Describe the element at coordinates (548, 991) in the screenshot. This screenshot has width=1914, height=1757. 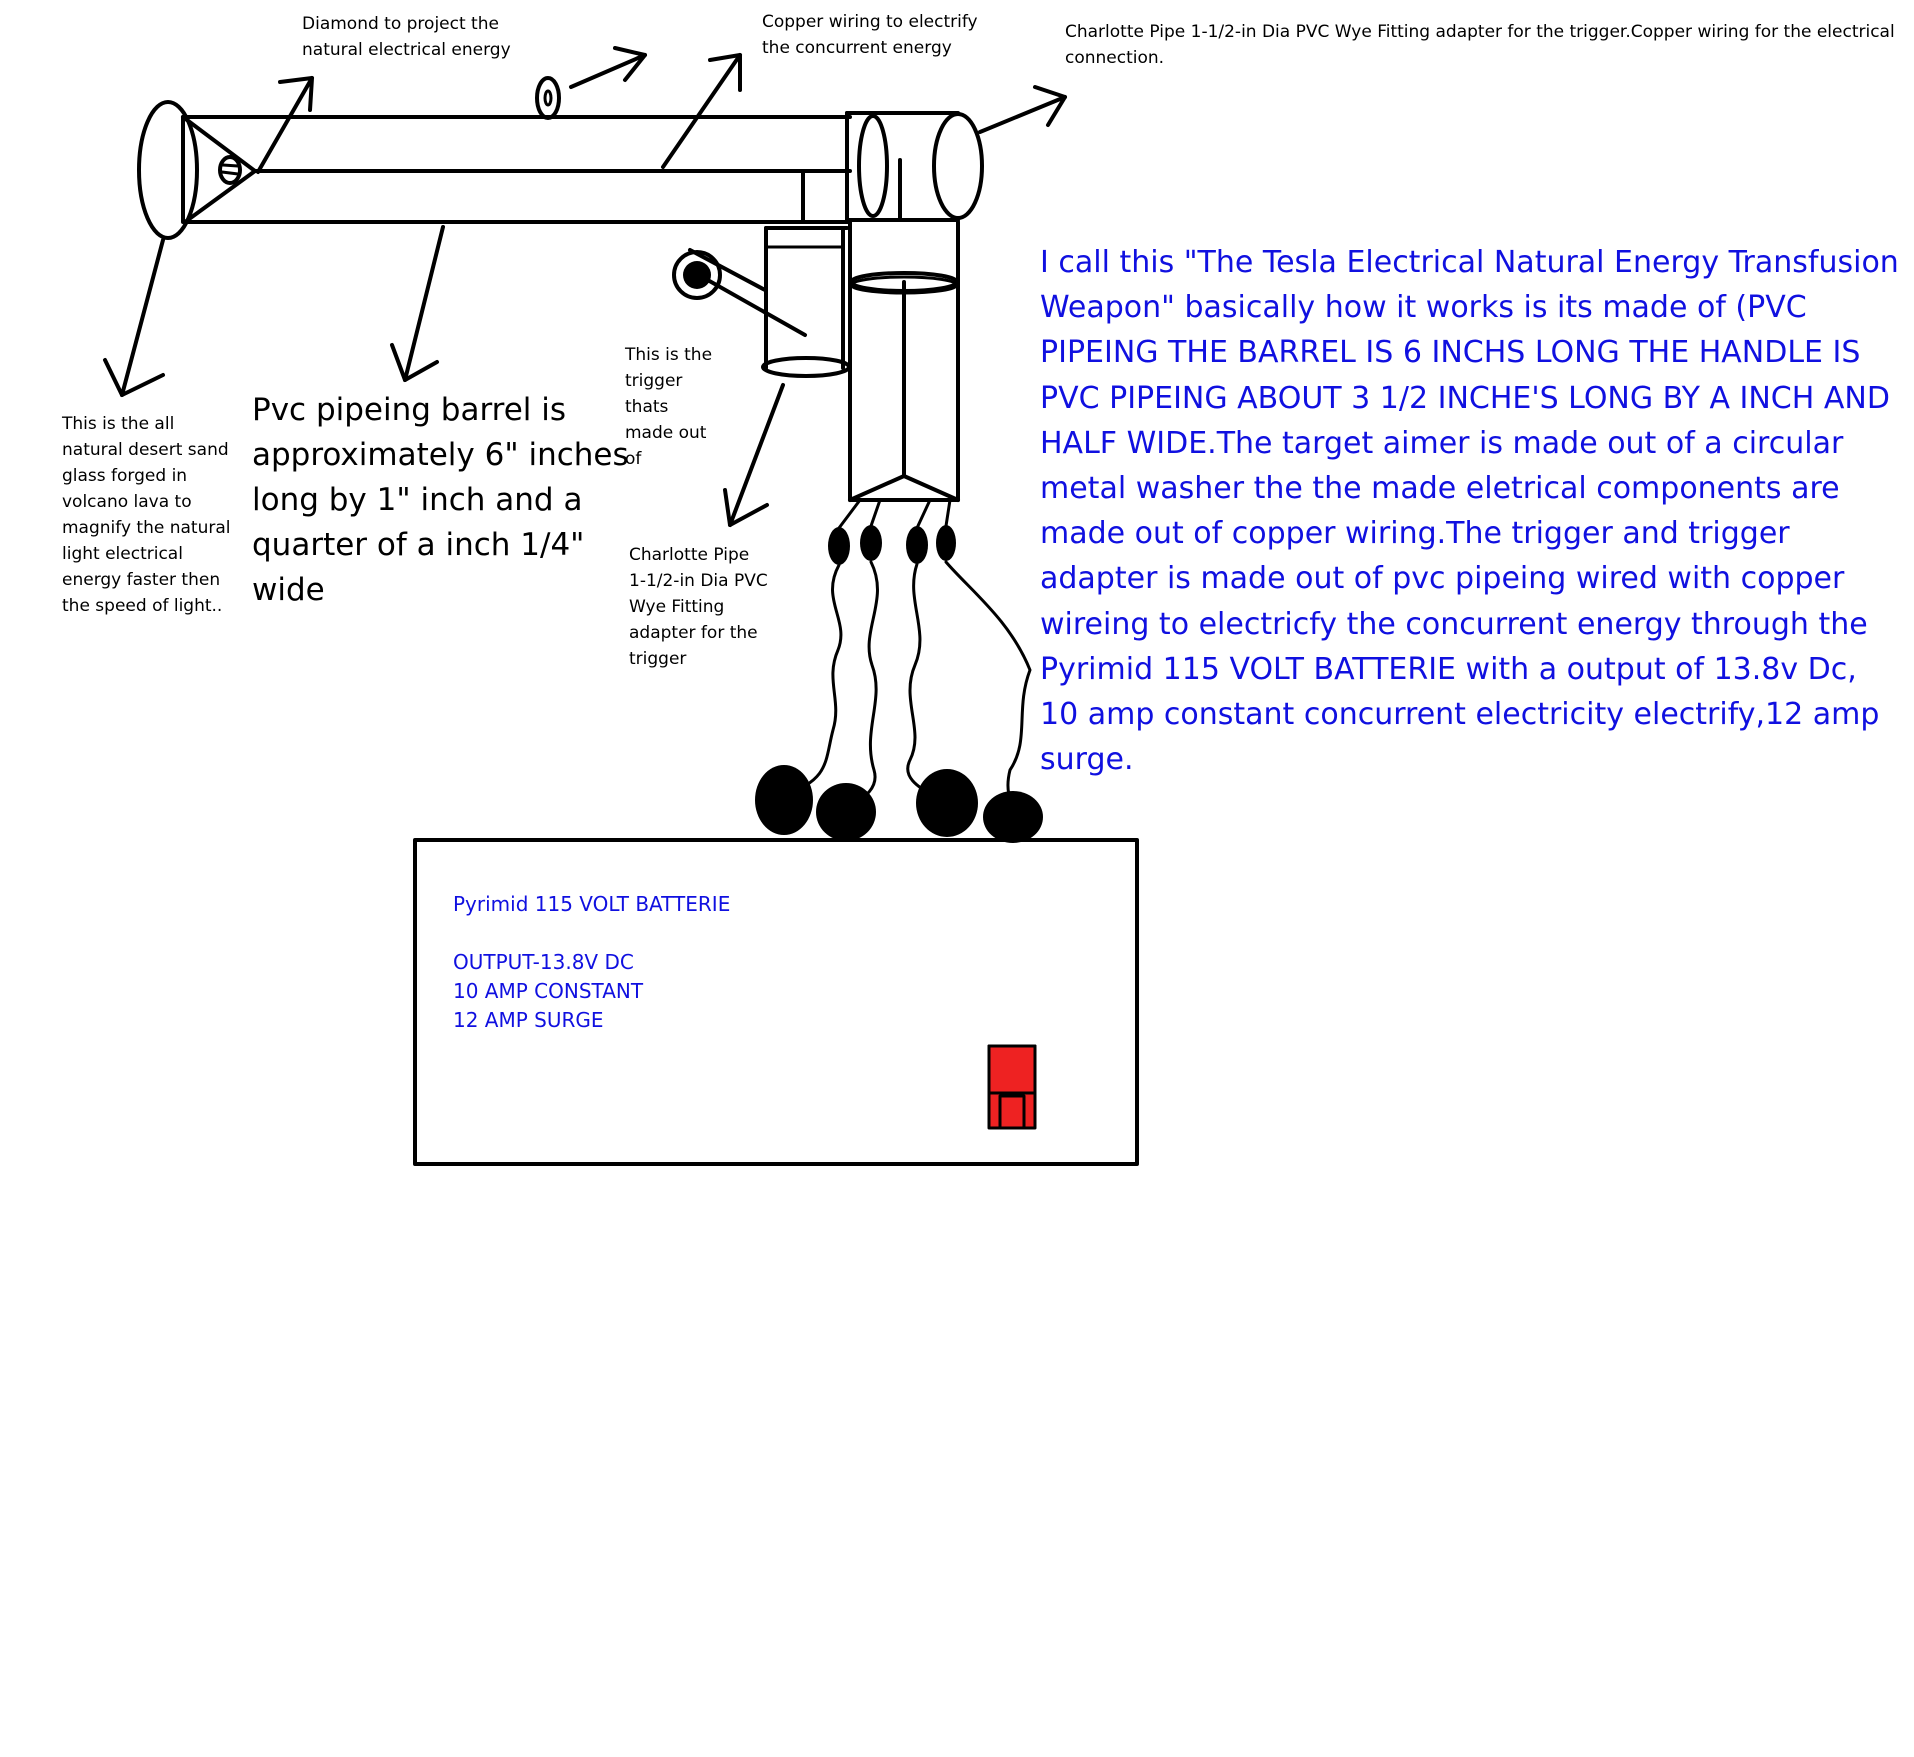
I see `battery-constant: 10 AMP CONSTANT` at that location.